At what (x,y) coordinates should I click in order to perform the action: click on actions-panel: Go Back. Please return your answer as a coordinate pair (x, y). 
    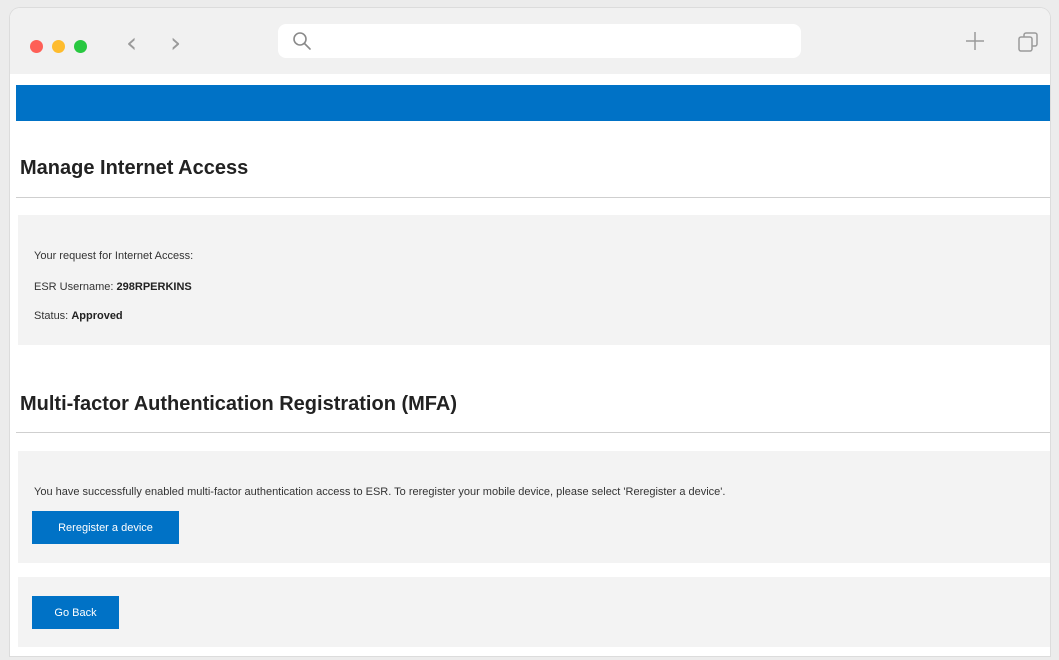
    Looking at the image, I should click on (534, 612).